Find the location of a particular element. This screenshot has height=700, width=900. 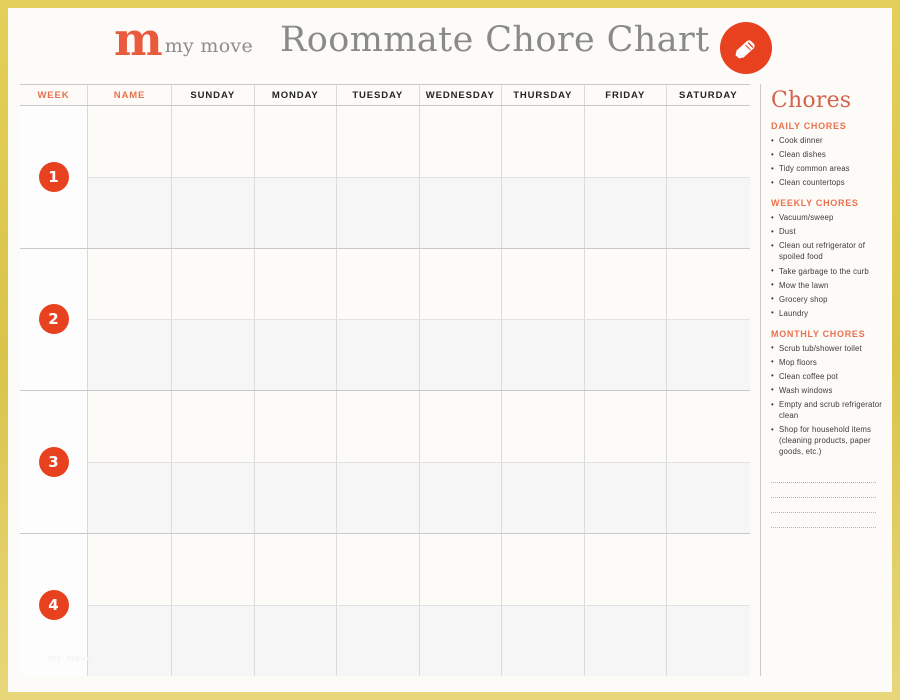

week-badge: 3 is located at coordinates (53, 461).